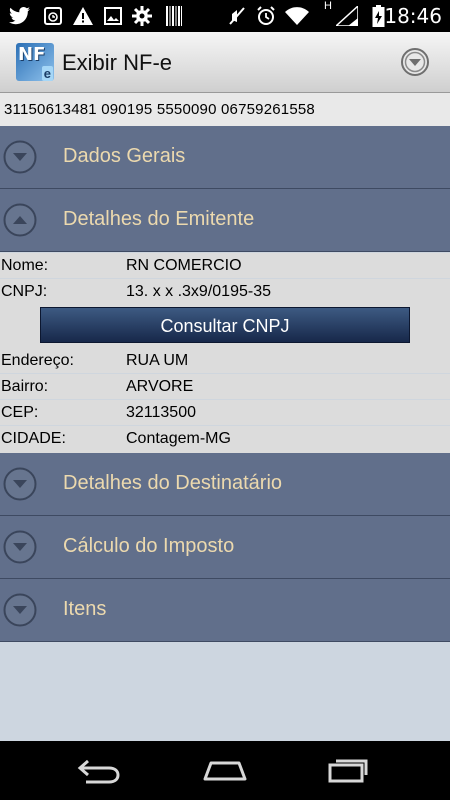 The width and height of the screenshot is (450, 800). Describe the element at coordinates (161, 412) in the screenshot. I see `field-value: 32113500` at that location.